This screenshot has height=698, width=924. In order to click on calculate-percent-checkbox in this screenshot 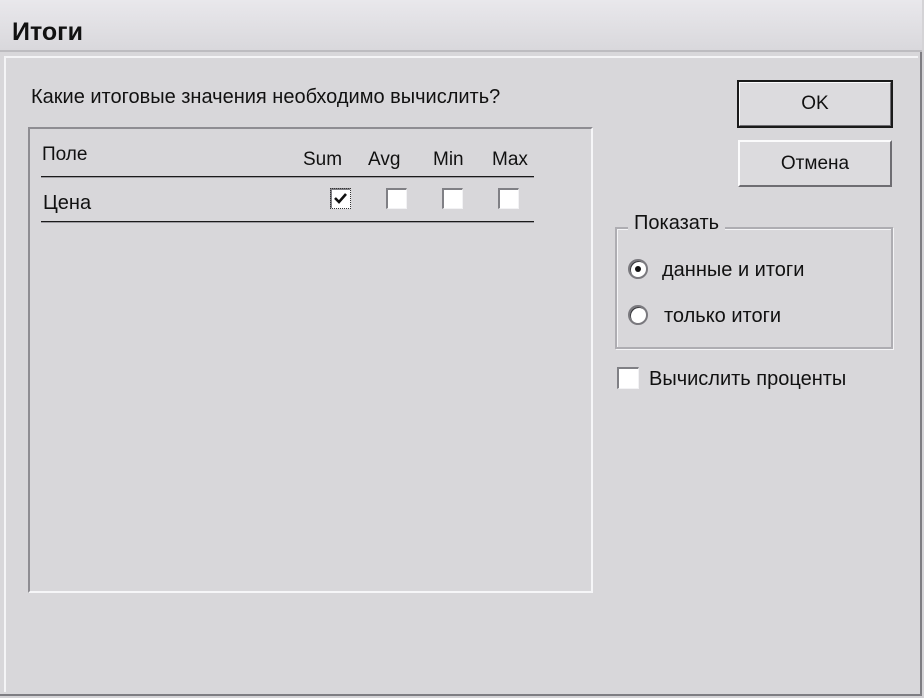, I will do `click(628, 378)`.